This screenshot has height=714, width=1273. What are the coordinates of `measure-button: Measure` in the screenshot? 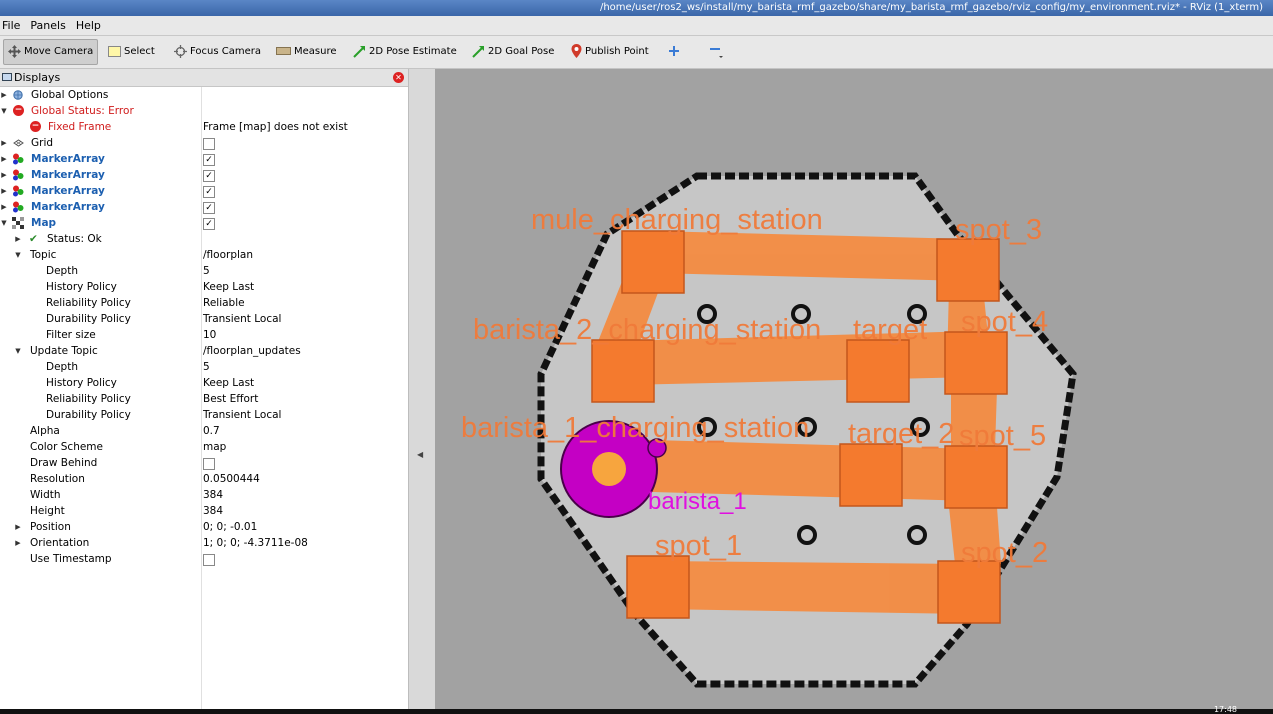 It's located at (306, 52).